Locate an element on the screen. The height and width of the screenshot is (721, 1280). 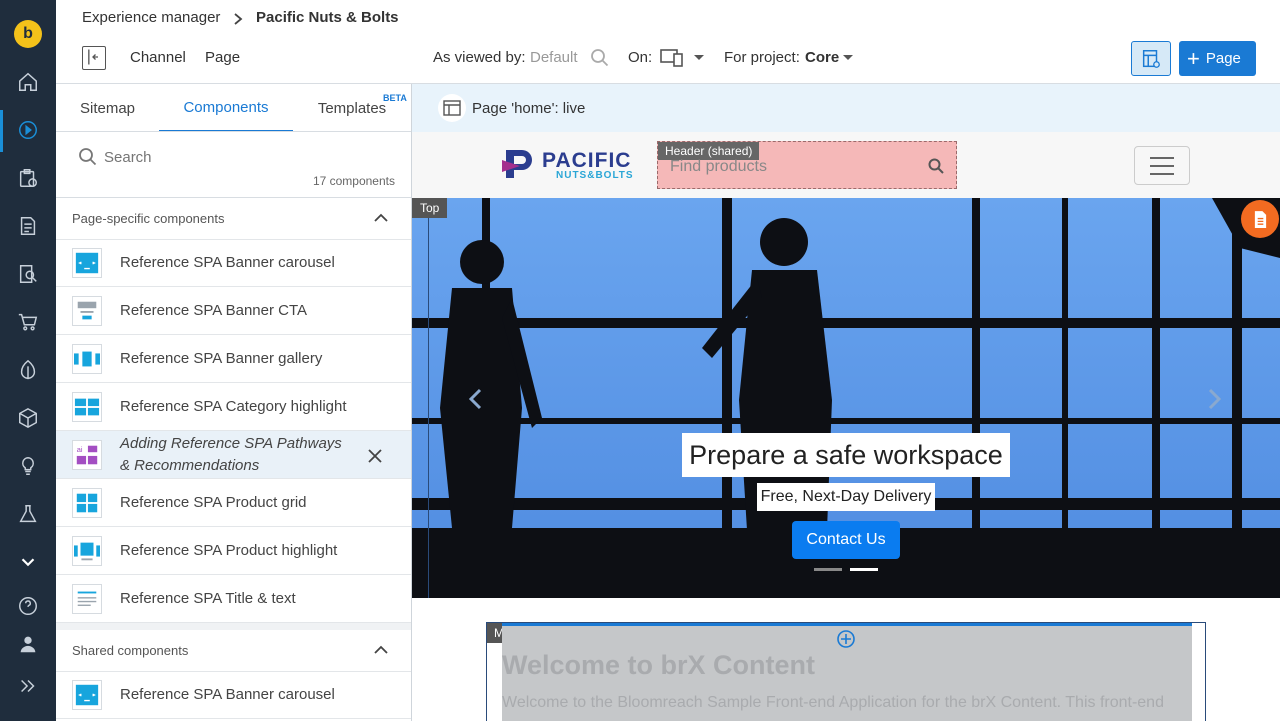
component-item: Reference SPA Product highlight is located at coordinates (233, 551).